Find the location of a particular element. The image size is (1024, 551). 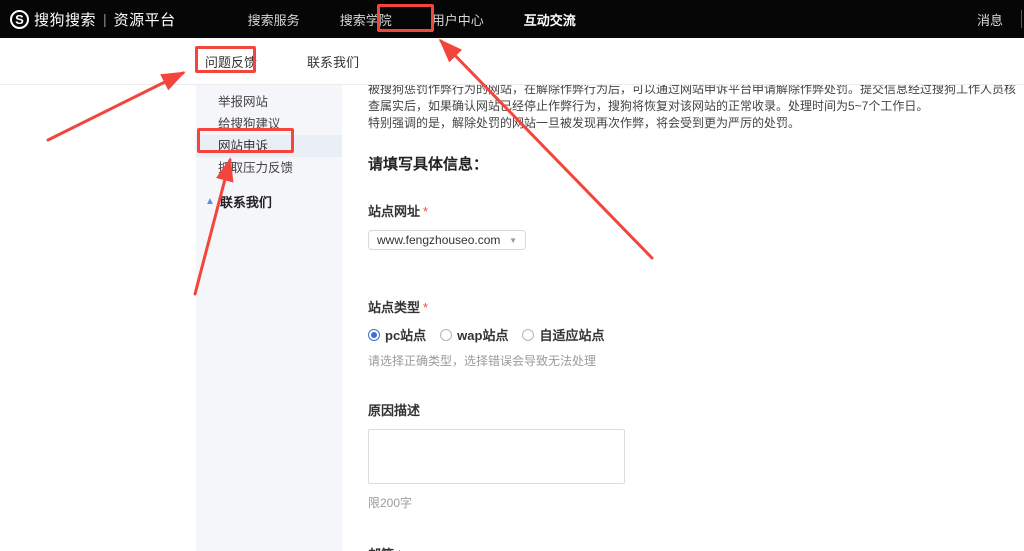

form-heading: 请填写具体信息： is located at coordinates (428, 164).